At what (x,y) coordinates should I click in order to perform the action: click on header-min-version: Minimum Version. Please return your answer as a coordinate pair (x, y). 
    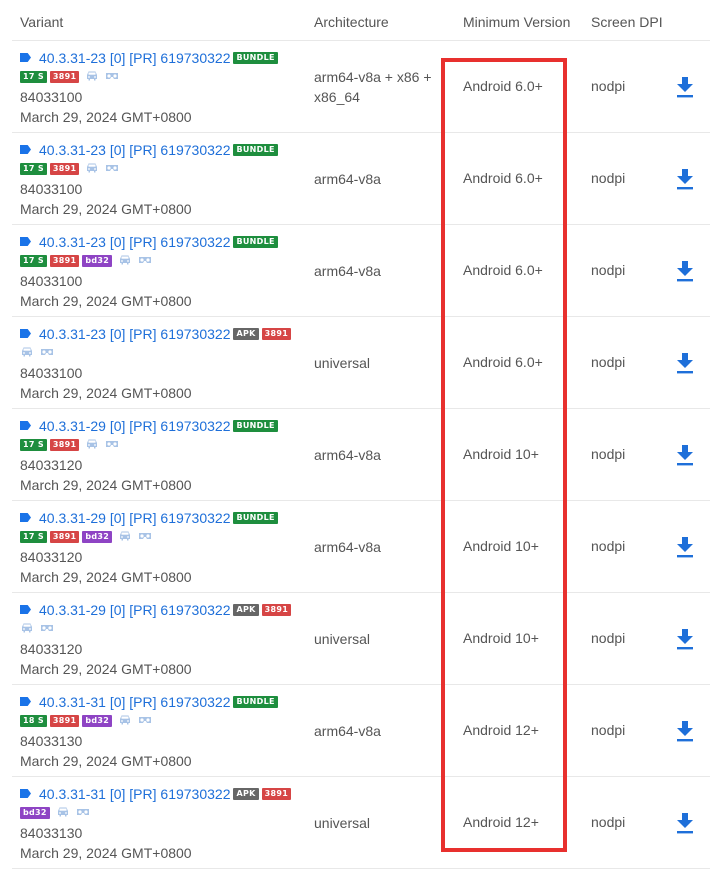
    Looking at the image, I should click on (516, 22).